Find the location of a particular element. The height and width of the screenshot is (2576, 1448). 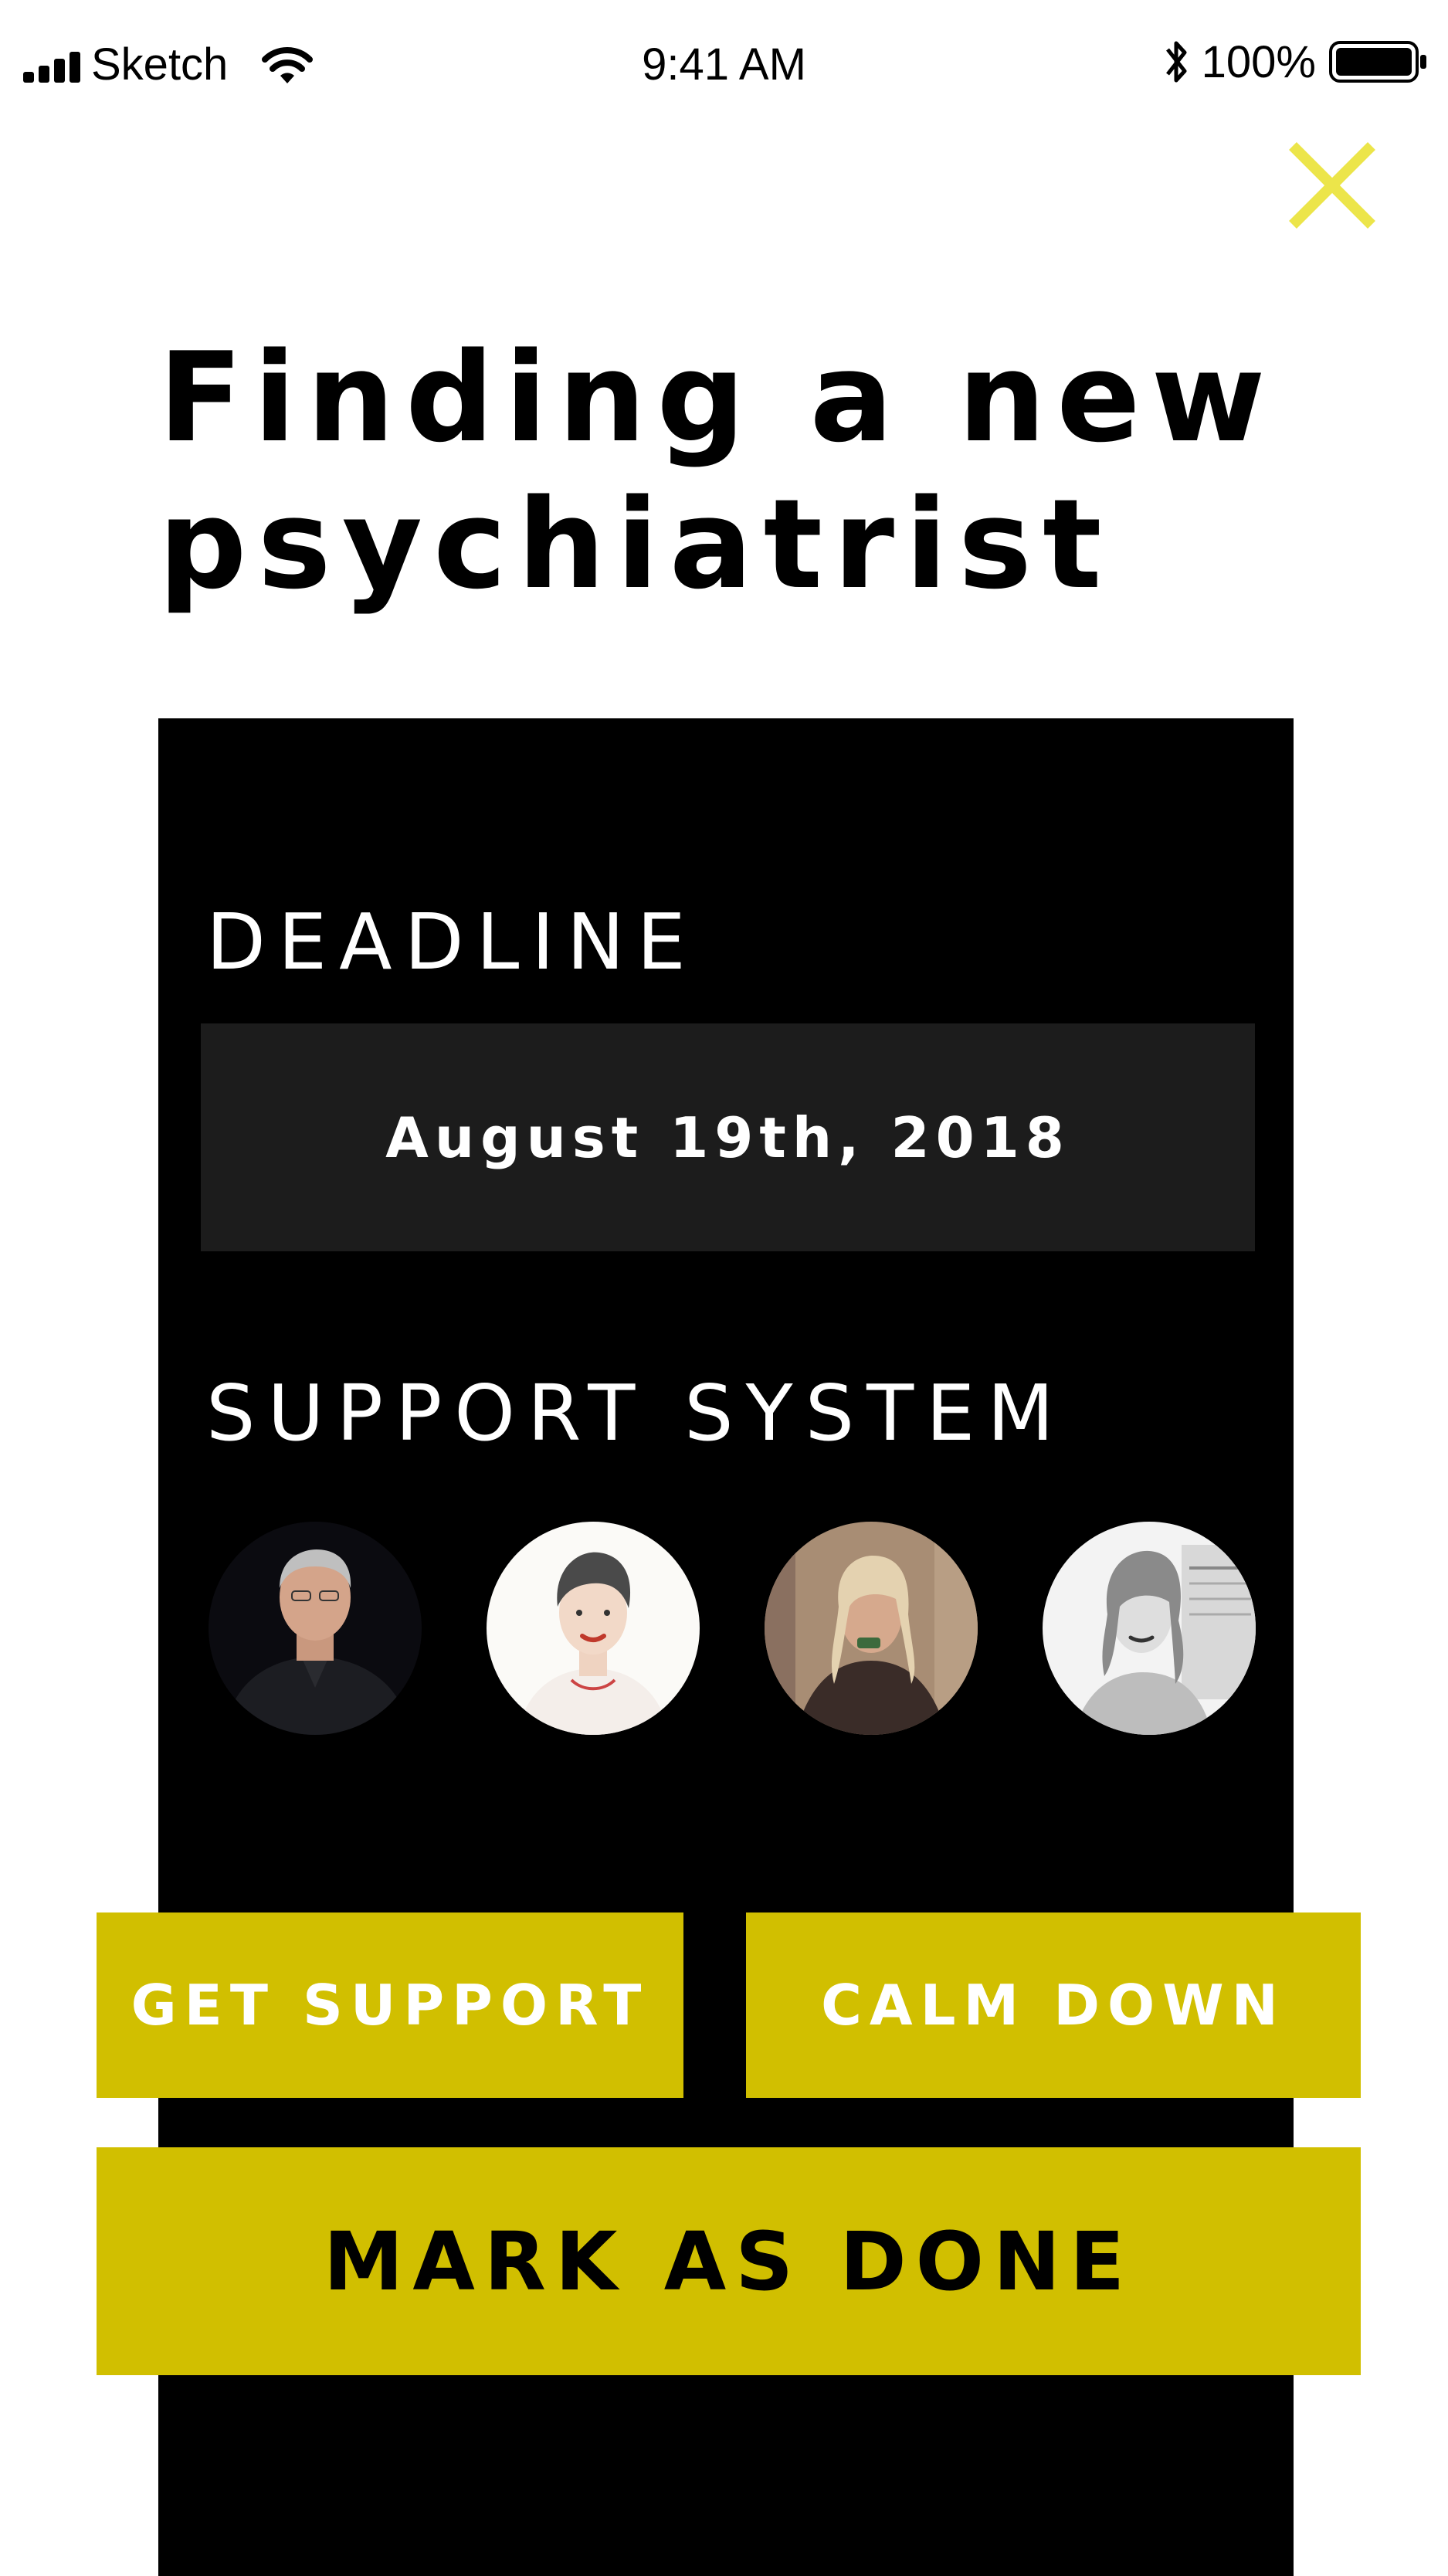

mark-as-done-button: MARK AS DONE is located at coordinates (729, 2261).